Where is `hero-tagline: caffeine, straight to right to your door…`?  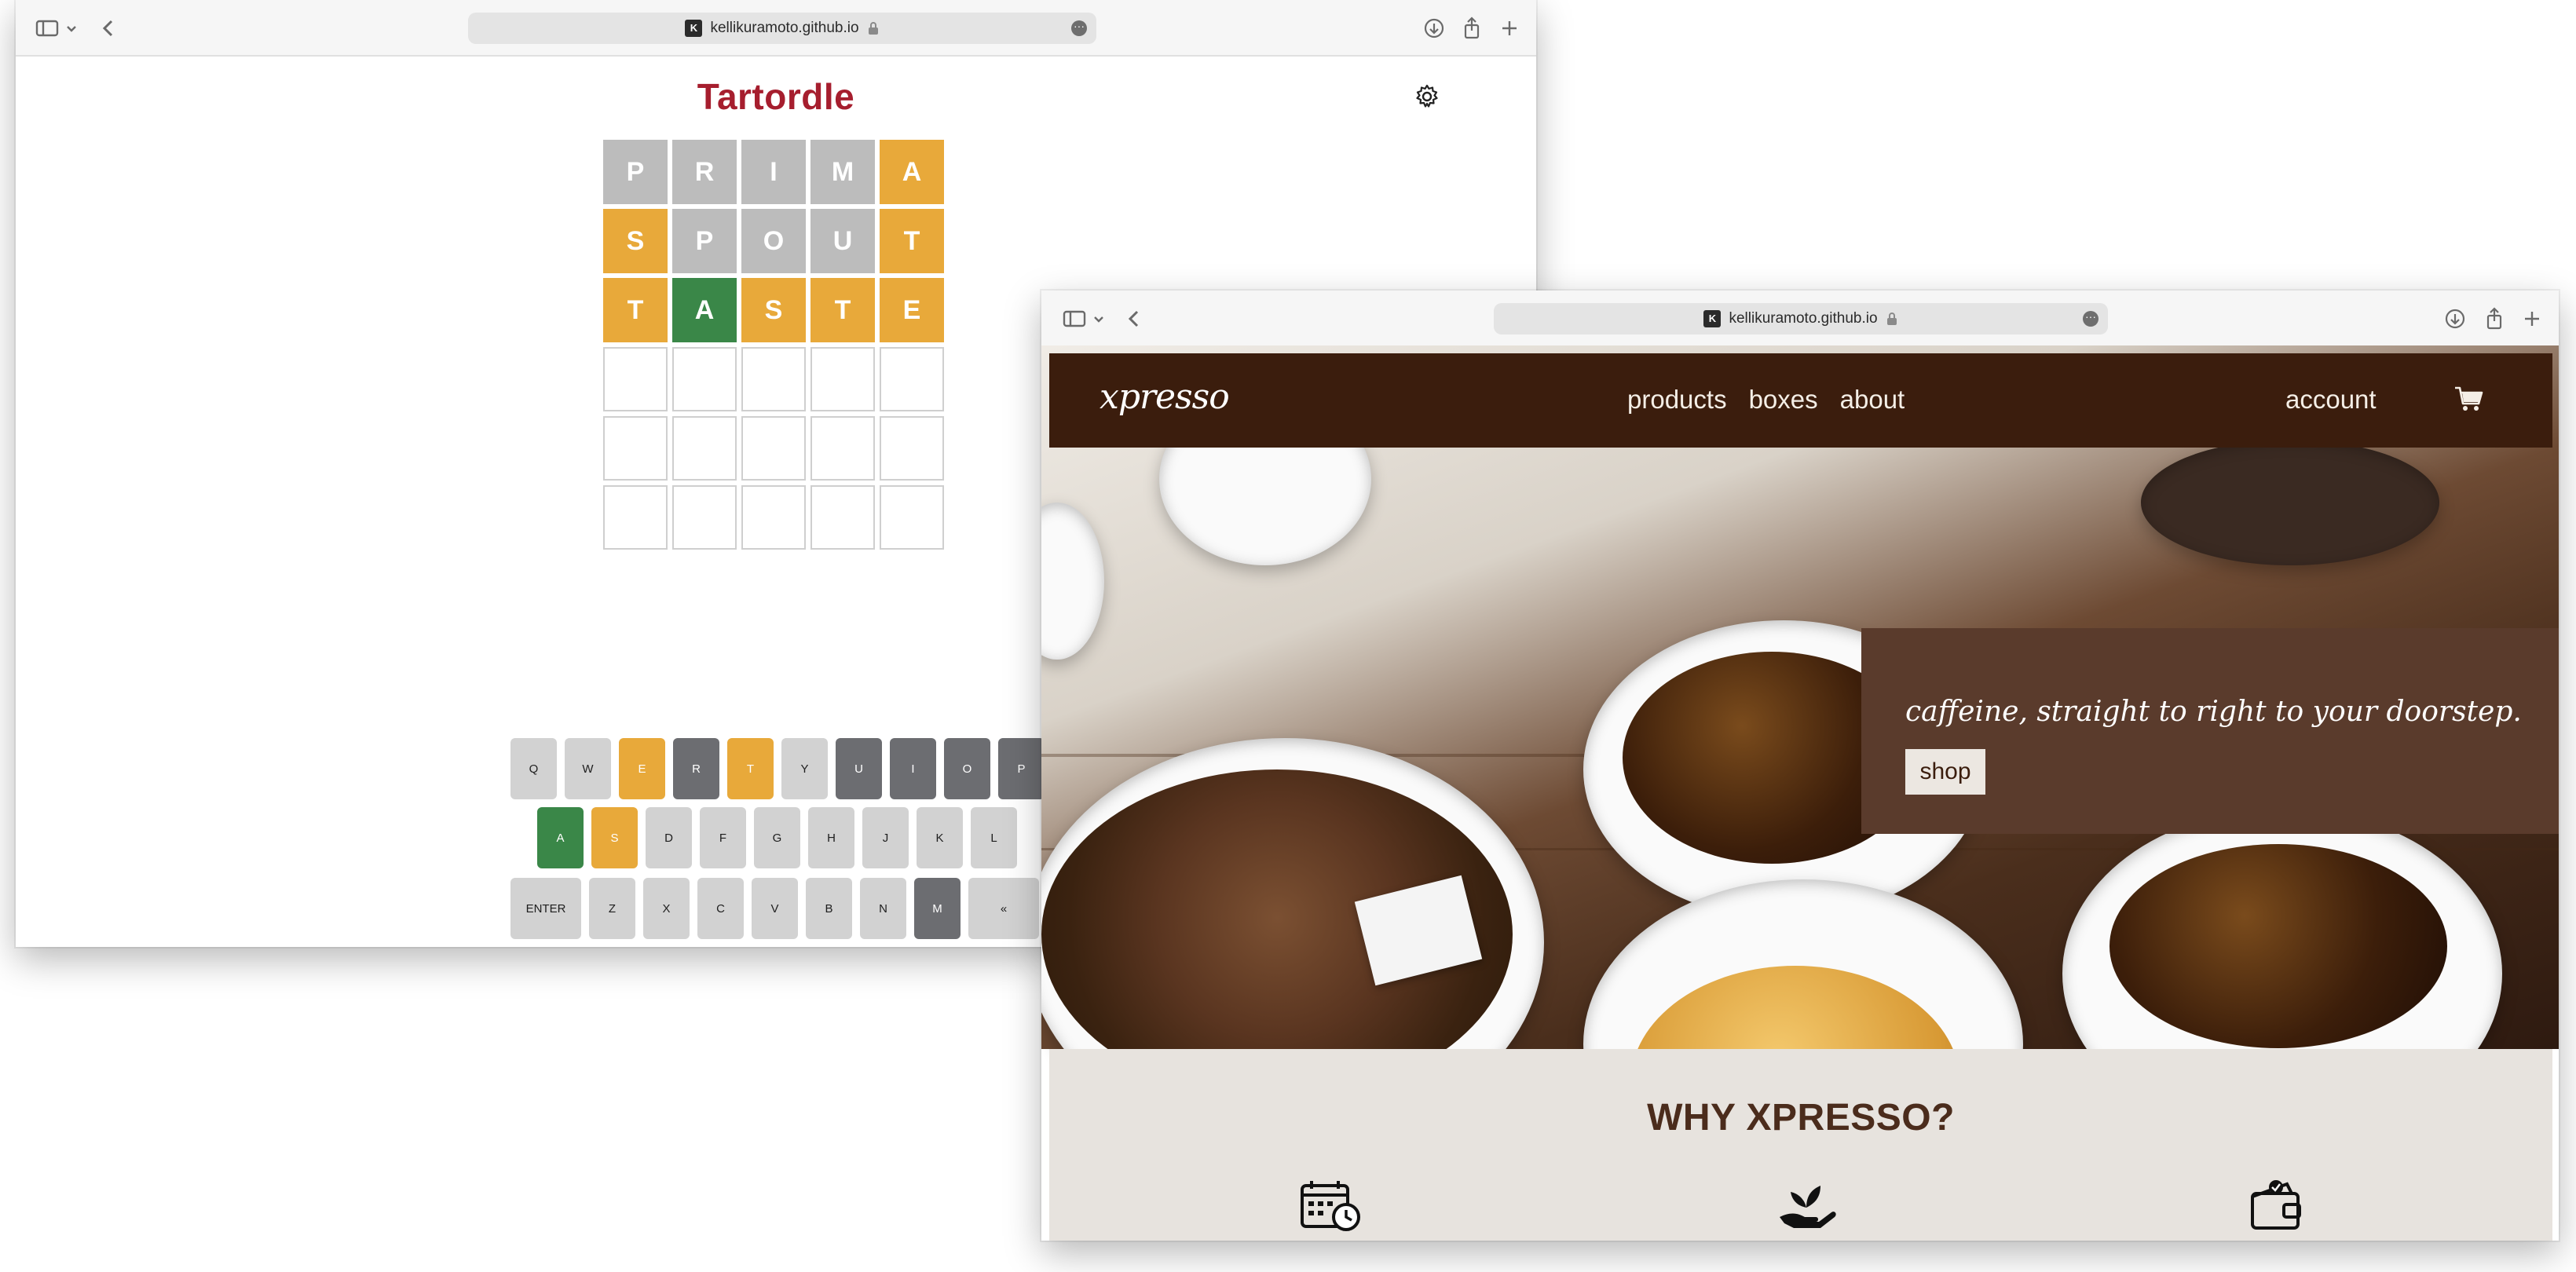 hero-tagline: caffeine, straight to right to your door… is located at coordinates (2214, 712).